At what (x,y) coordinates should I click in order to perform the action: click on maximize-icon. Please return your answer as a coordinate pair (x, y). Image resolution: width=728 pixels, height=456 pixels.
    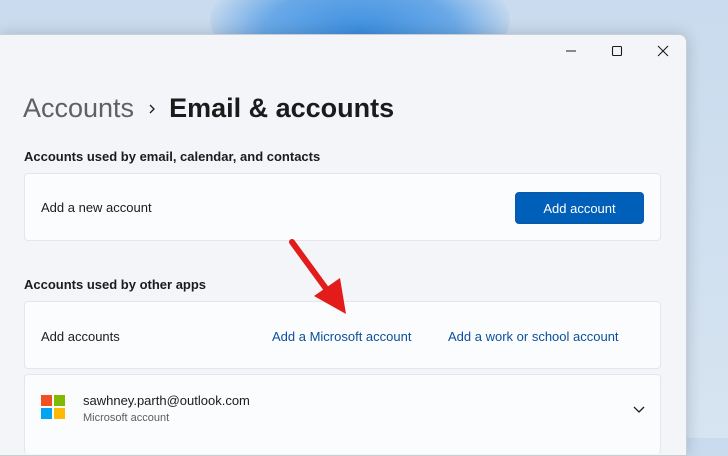
    Looking at the image, I should click on (617, 51).